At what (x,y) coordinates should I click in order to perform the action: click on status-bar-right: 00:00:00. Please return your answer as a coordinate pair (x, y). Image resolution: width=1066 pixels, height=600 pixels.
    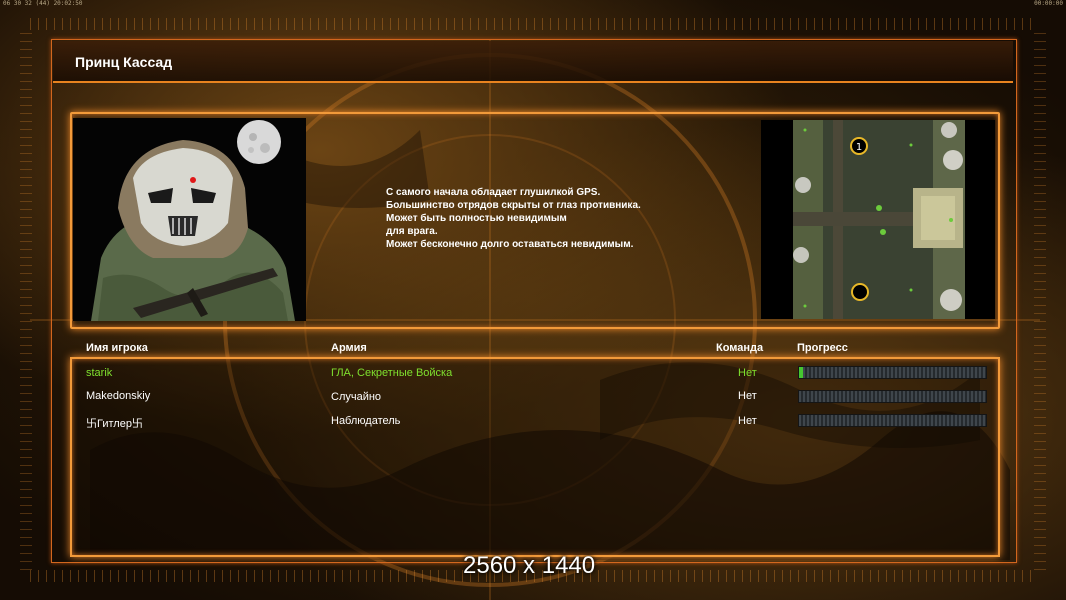
    Looking at the image, I should click on (1048, 3).